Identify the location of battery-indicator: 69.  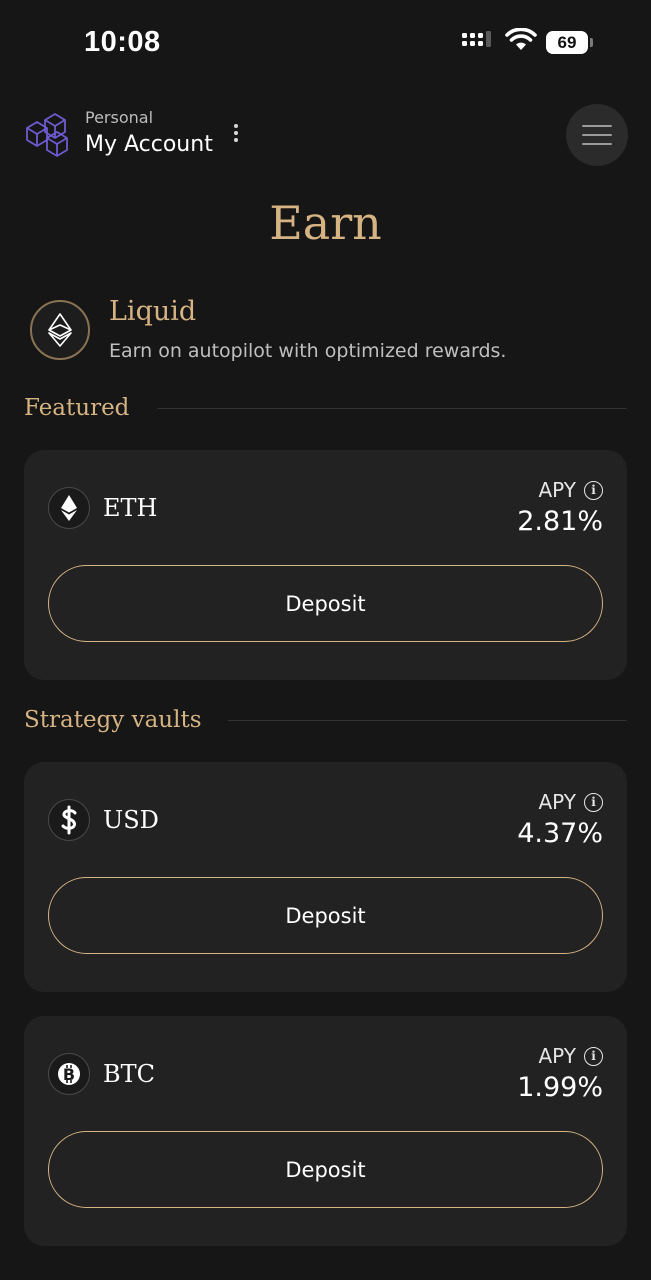
(567, 42).